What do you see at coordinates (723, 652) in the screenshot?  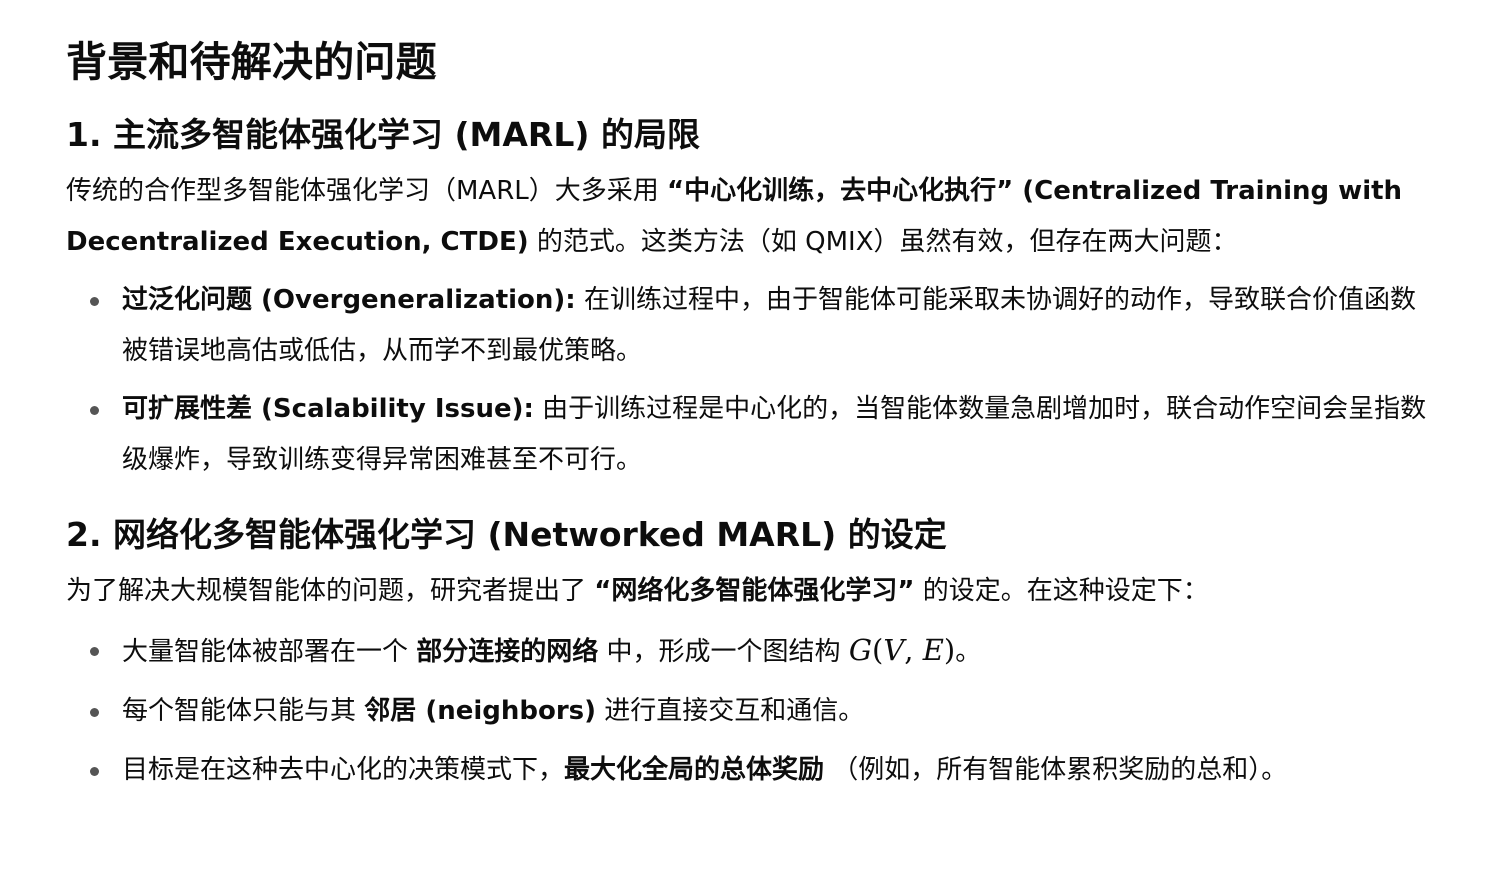 I see `list-item-text: 中，形成一个图结构` at bounding box center [723, 652].